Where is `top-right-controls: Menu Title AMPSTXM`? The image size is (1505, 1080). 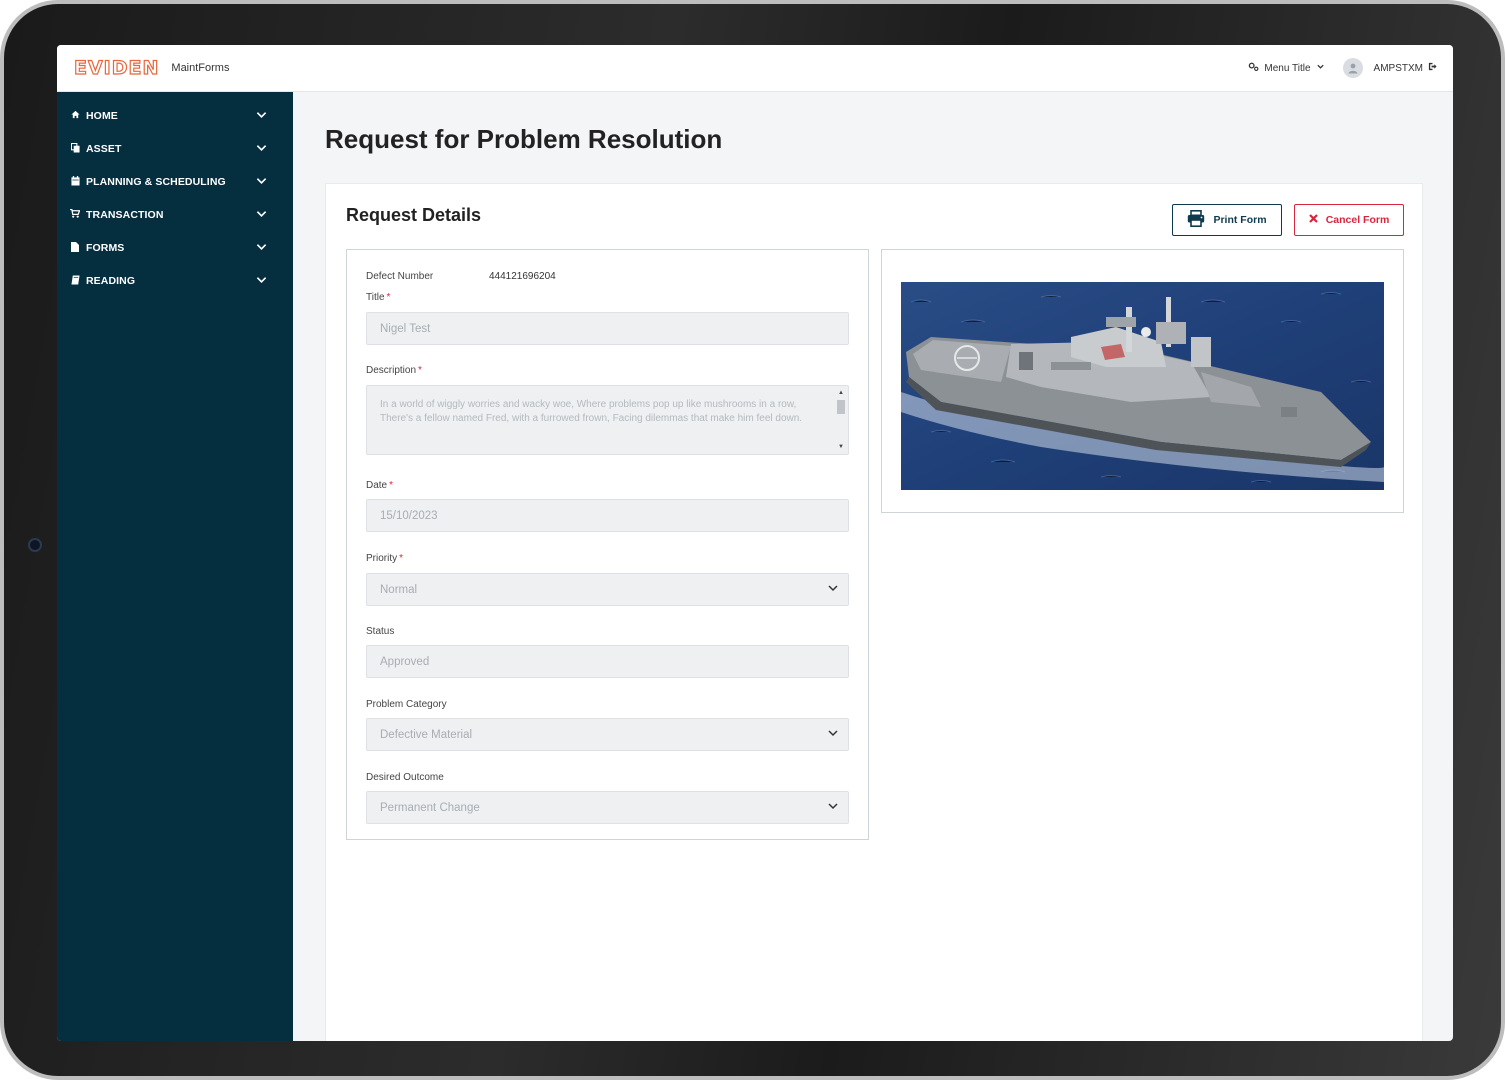 top-right-controls: Menu Title AMPSTXM is located at coordinates (1342, 68).